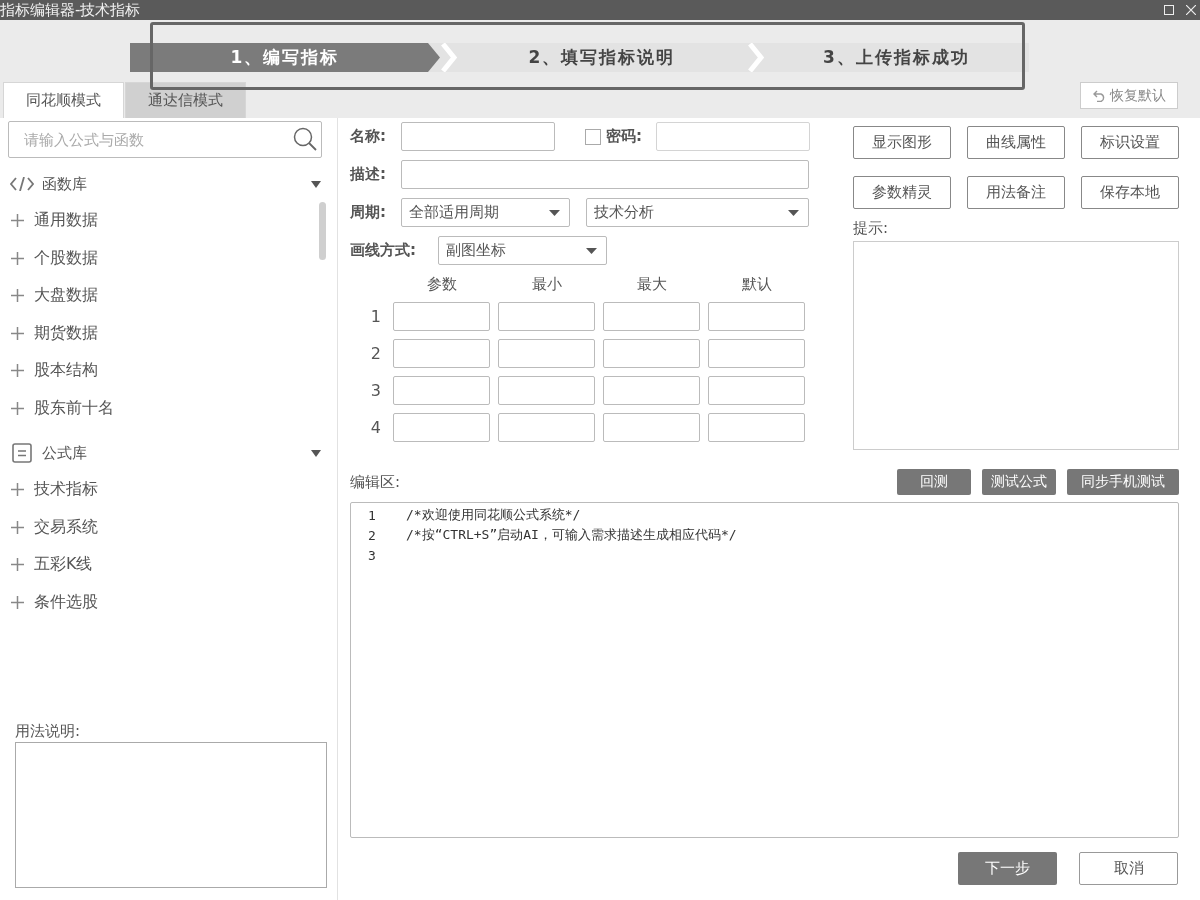  I want to click on field-label: 描述:, so click(368, 174).